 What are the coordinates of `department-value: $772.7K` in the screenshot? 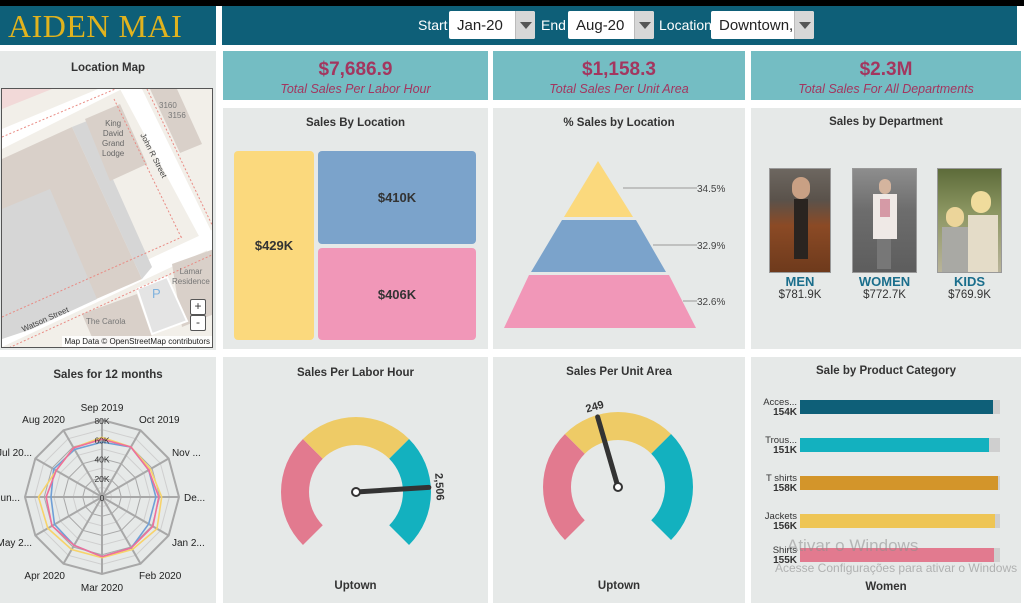 It's located at (884, 295).